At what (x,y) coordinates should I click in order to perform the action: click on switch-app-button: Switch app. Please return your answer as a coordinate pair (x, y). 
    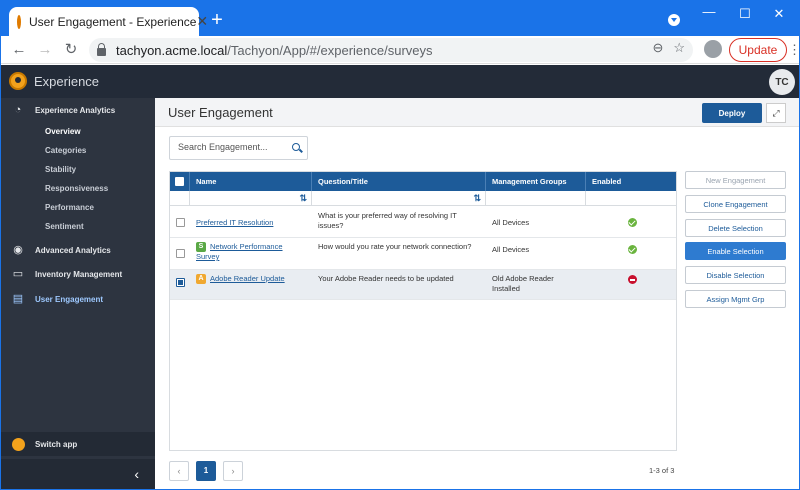
    Looking at the image, I should click on (78, 444).